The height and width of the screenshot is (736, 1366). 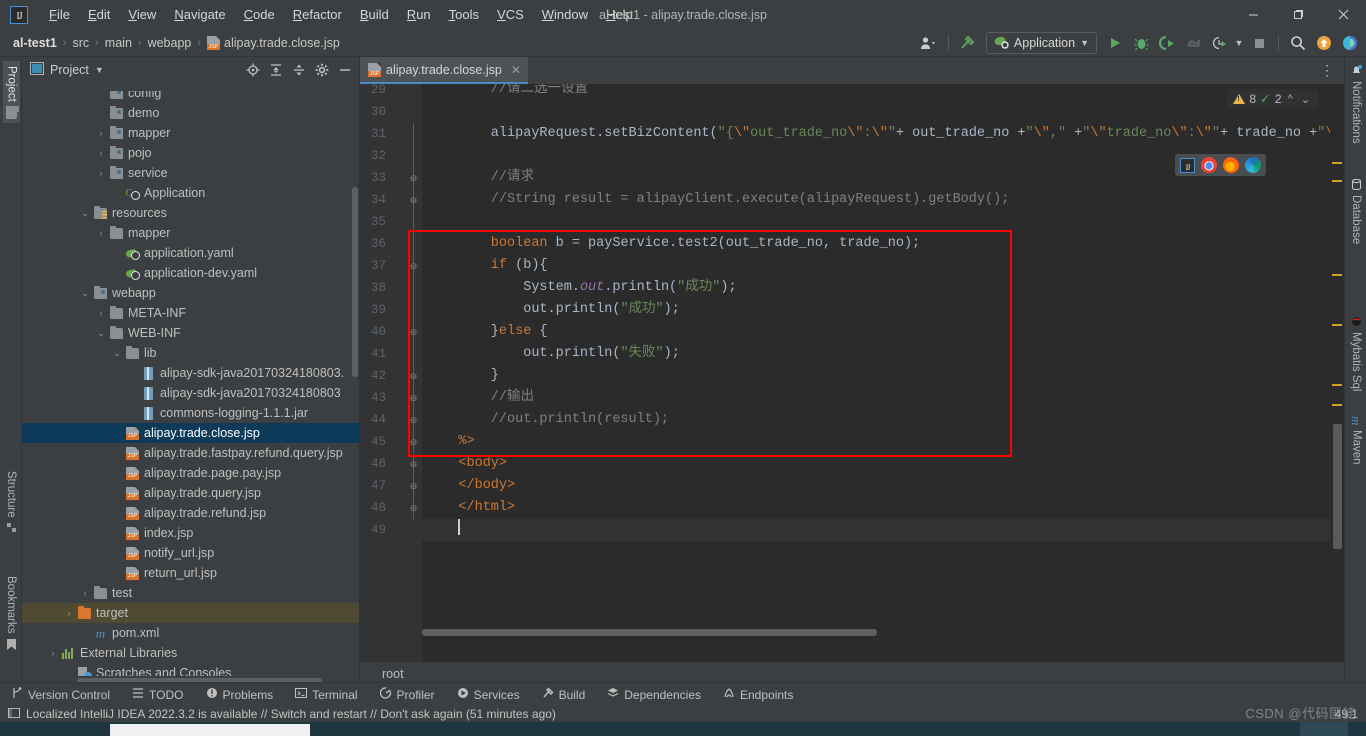 What do you see at coordinates (190, 669) in the screenshot?
I see `tree-item-scratches-and-consoles: Scratches and Consoles` at bounding box center [190, 669].